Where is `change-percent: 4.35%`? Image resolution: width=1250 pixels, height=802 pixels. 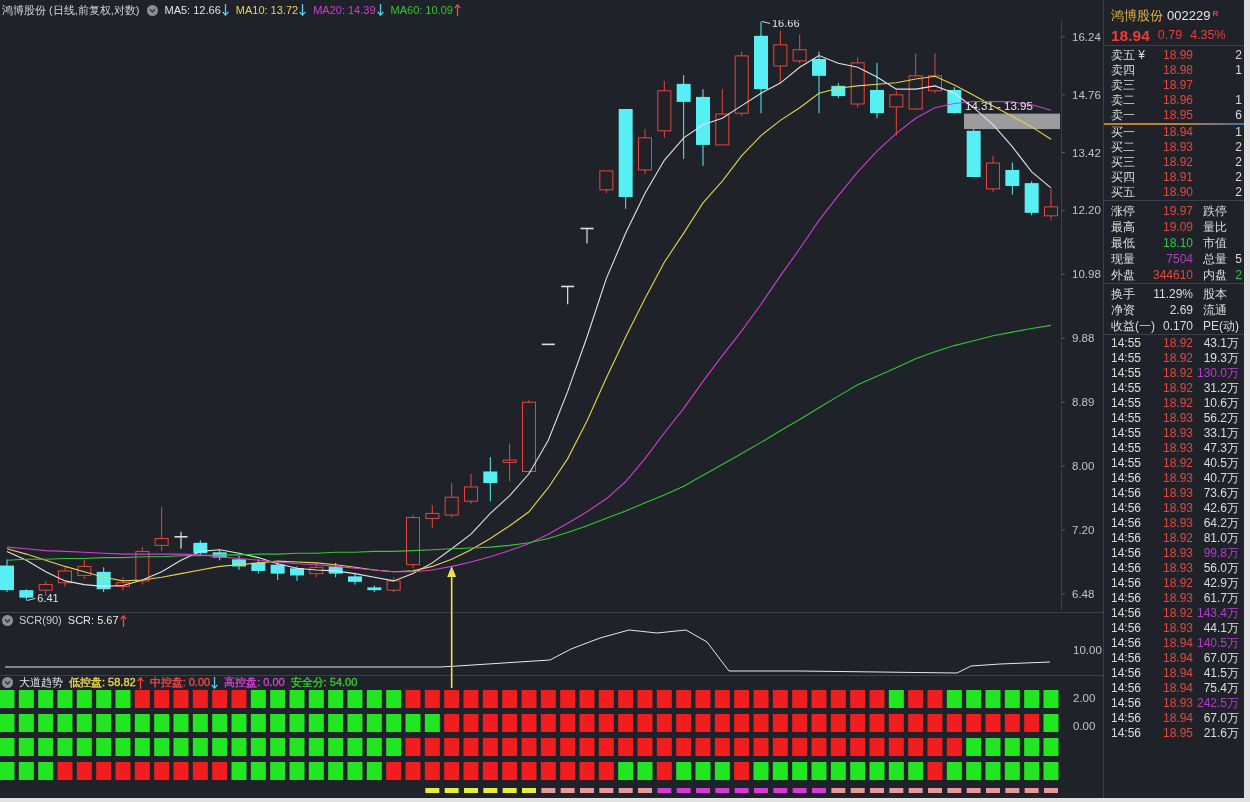
change-percent: 4.35% is located at coordinates (1208, 36).